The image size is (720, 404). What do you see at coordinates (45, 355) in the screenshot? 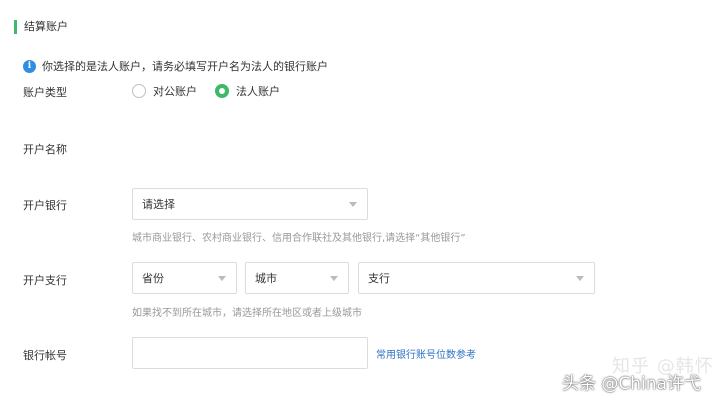
I see `account-number-label: 银行帐号` at bounding box center [45, 355].